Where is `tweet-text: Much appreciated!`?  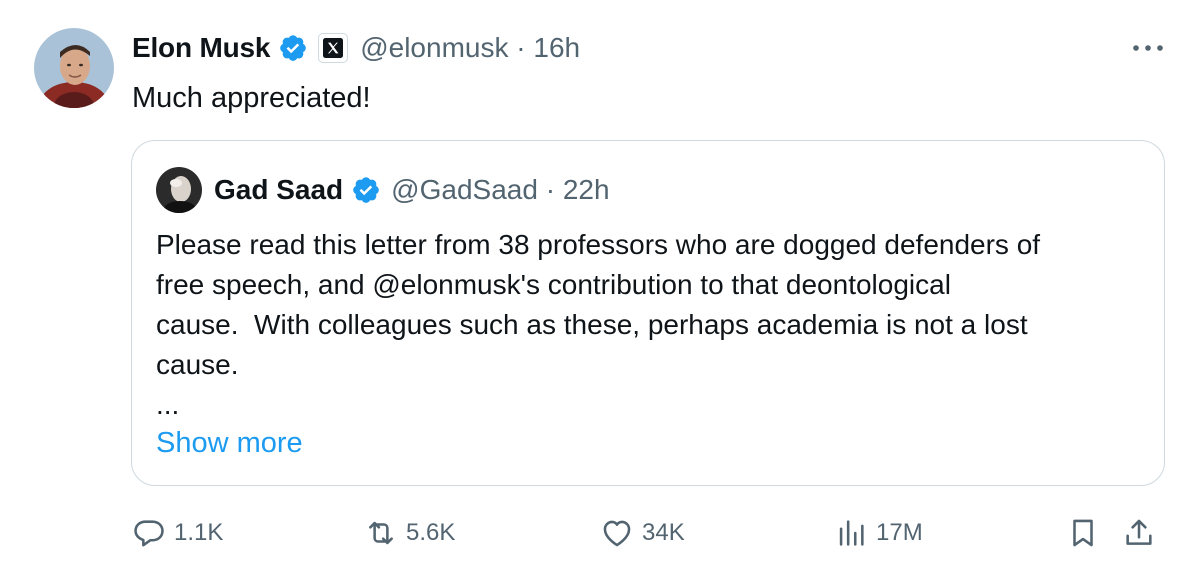
tweet-text: Much appreciated! is located at coordinates (251, 98).